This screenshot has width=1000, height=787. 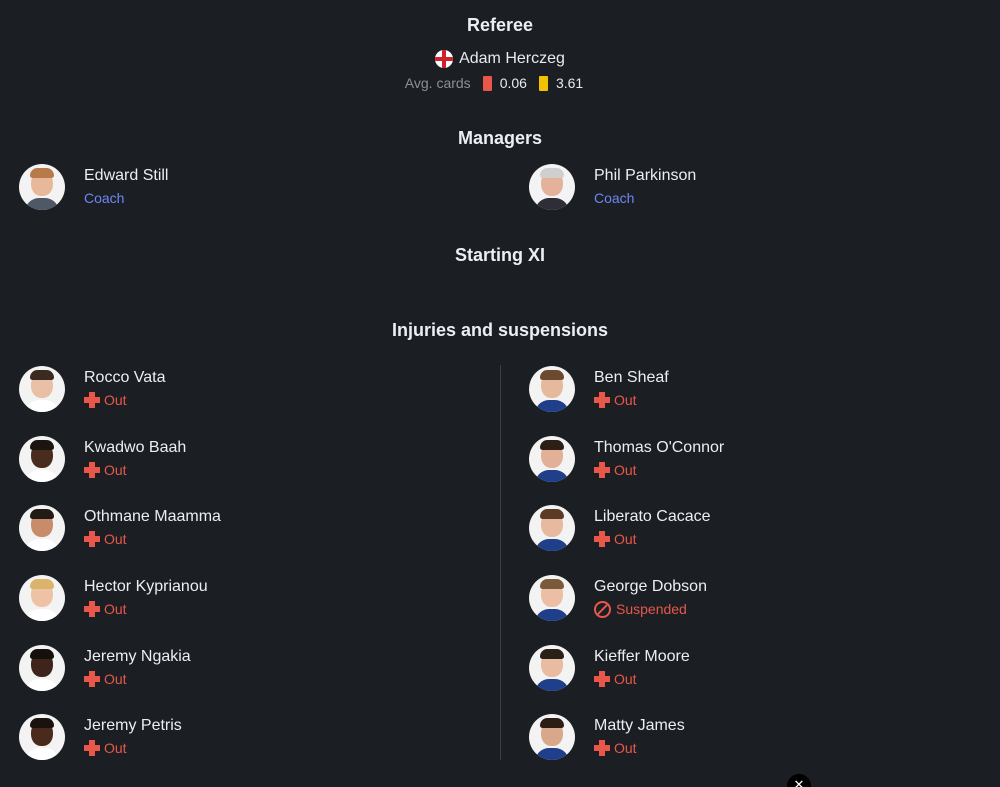 I want to click on injury-item: Rocco Vata Out, so click(x=92, y=389).